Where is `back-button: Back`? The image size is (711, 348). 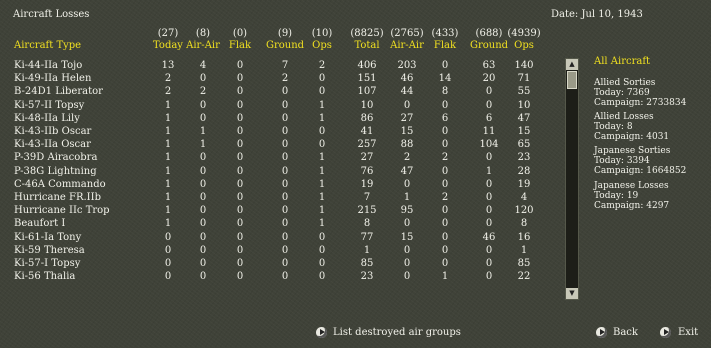
back-button: Back is located at coordinates (625, 332).